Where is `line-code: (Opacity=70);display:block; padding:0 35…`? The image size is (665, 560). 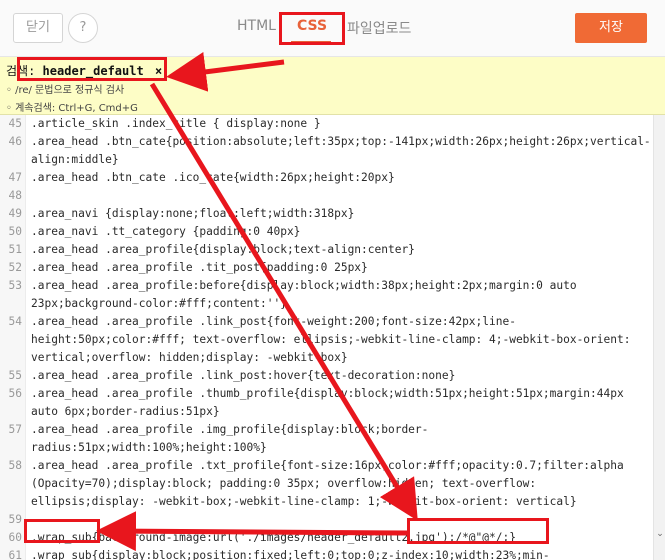 line-code: (Opacity=70);display:block; padding:0 35… is located at coordinates (284, 483).